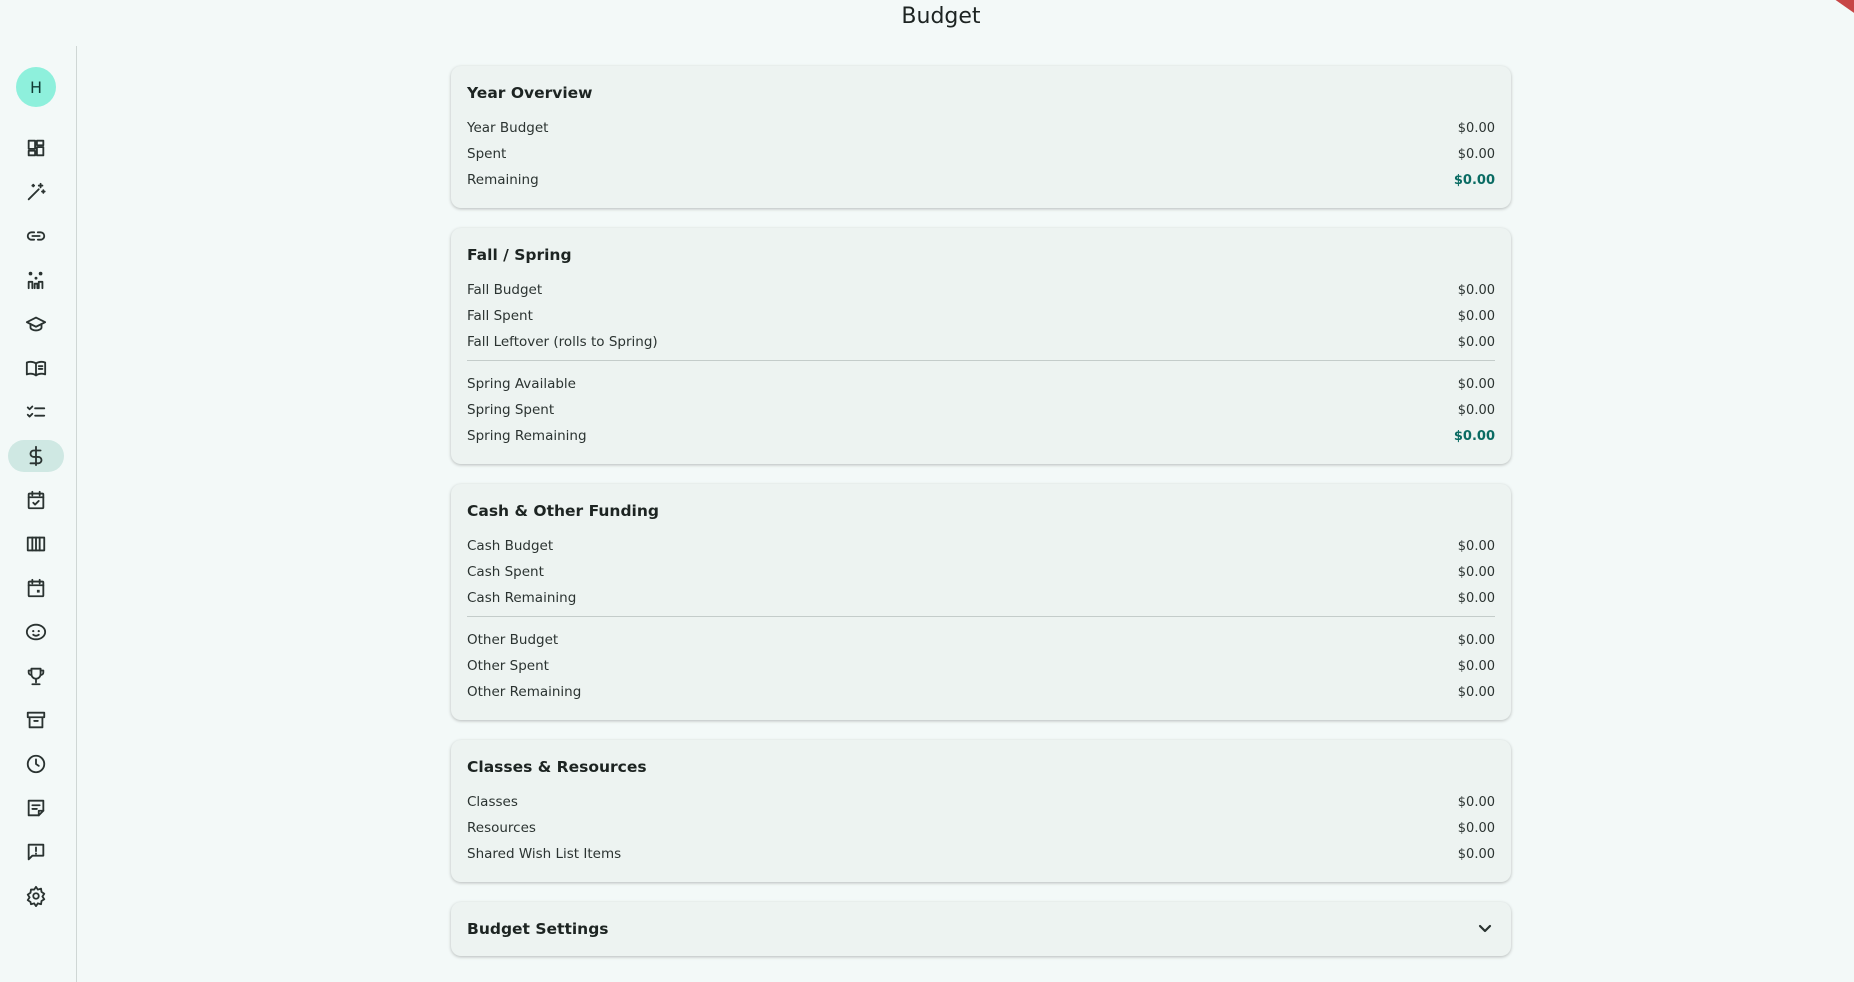 The height and width of the screenshot is (982, 1854). I want to click on settings-icon, so click(36, 896).